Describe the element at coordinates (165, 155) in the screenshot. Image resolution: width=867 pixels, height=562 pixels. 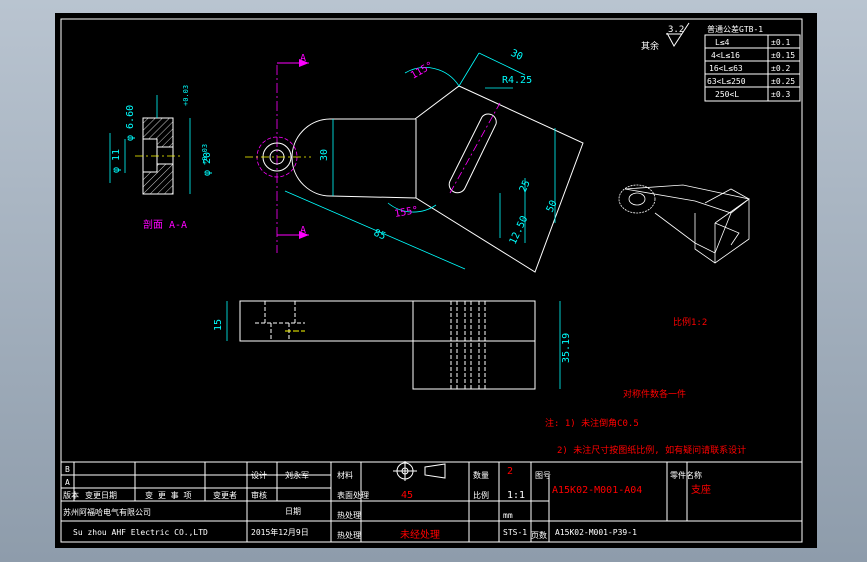
I see `section-bore-large` at that location.